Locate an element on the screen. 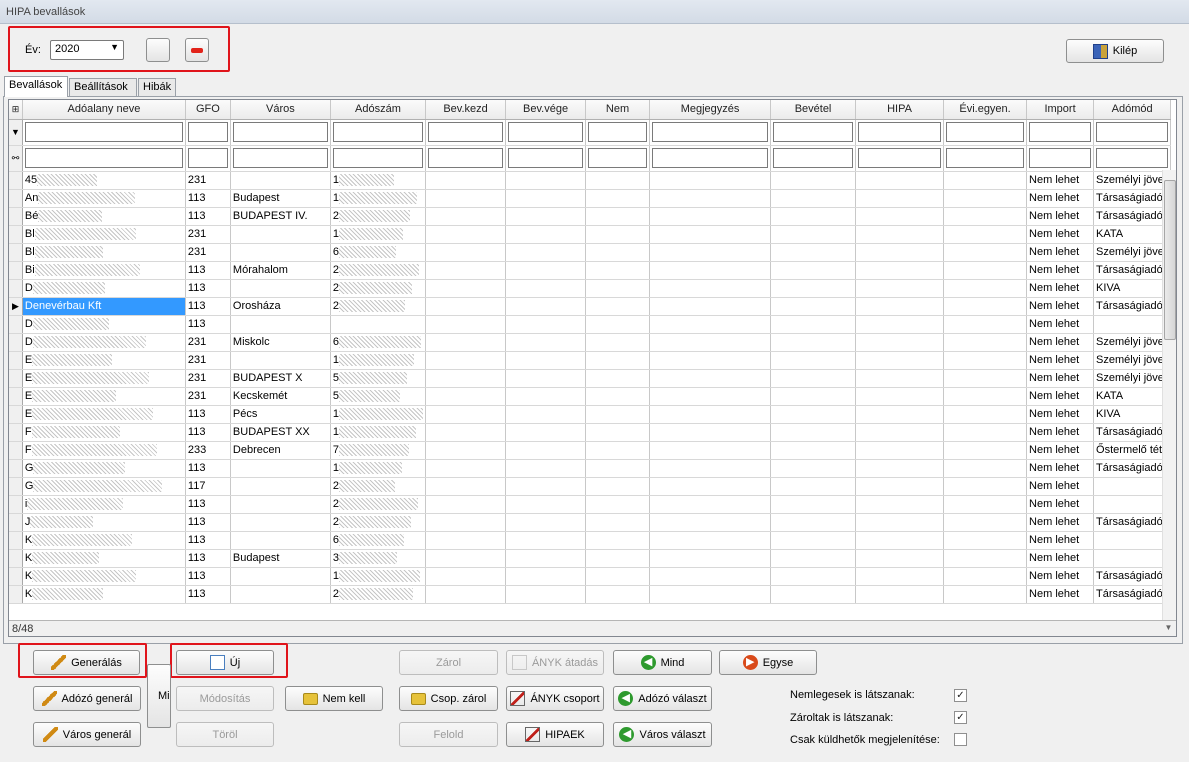  table-cell: 3 is located at coordinates (378, 558).